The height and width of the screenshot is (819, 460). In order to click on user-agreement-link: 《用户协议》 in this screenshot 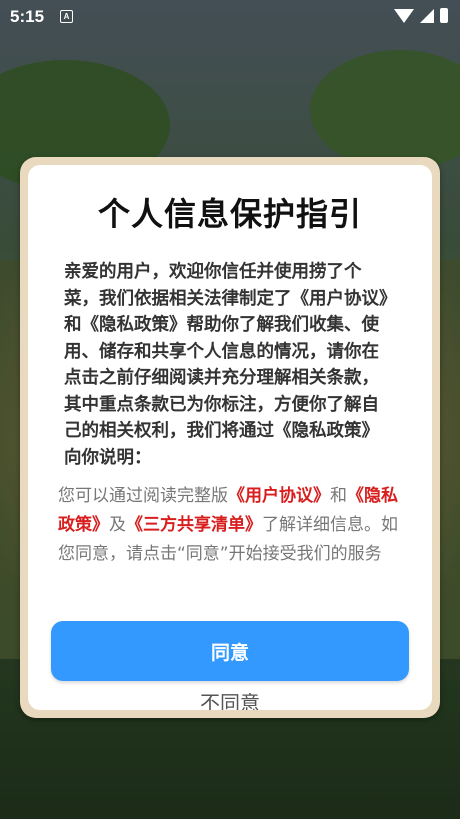, I will do `click(279, 496)`.